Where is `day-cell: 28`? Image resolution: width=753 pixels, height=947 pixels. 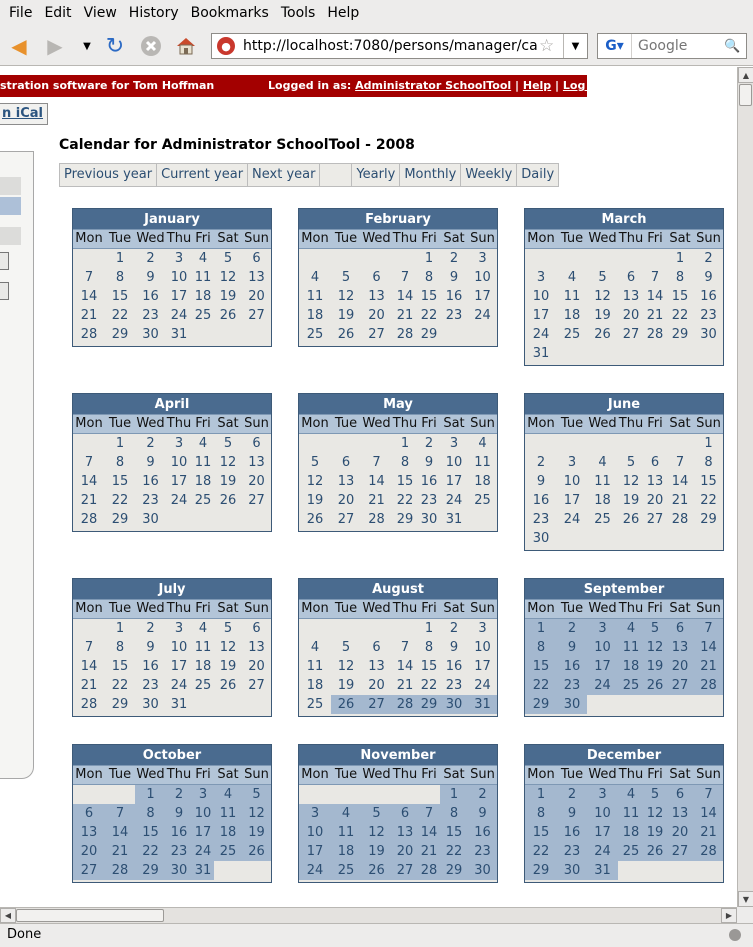 day-cell: 28 is located at coordinates (405, 334).